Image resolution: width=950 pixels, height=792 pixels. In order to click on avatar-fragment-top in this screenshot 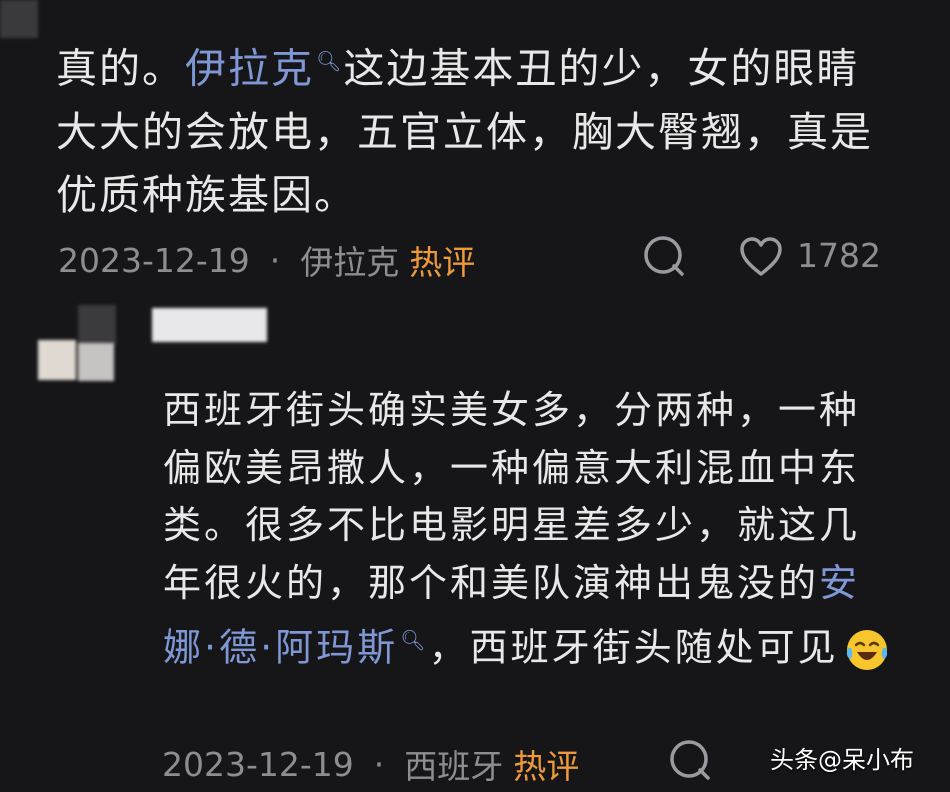, I will do `click(19, 19)`.